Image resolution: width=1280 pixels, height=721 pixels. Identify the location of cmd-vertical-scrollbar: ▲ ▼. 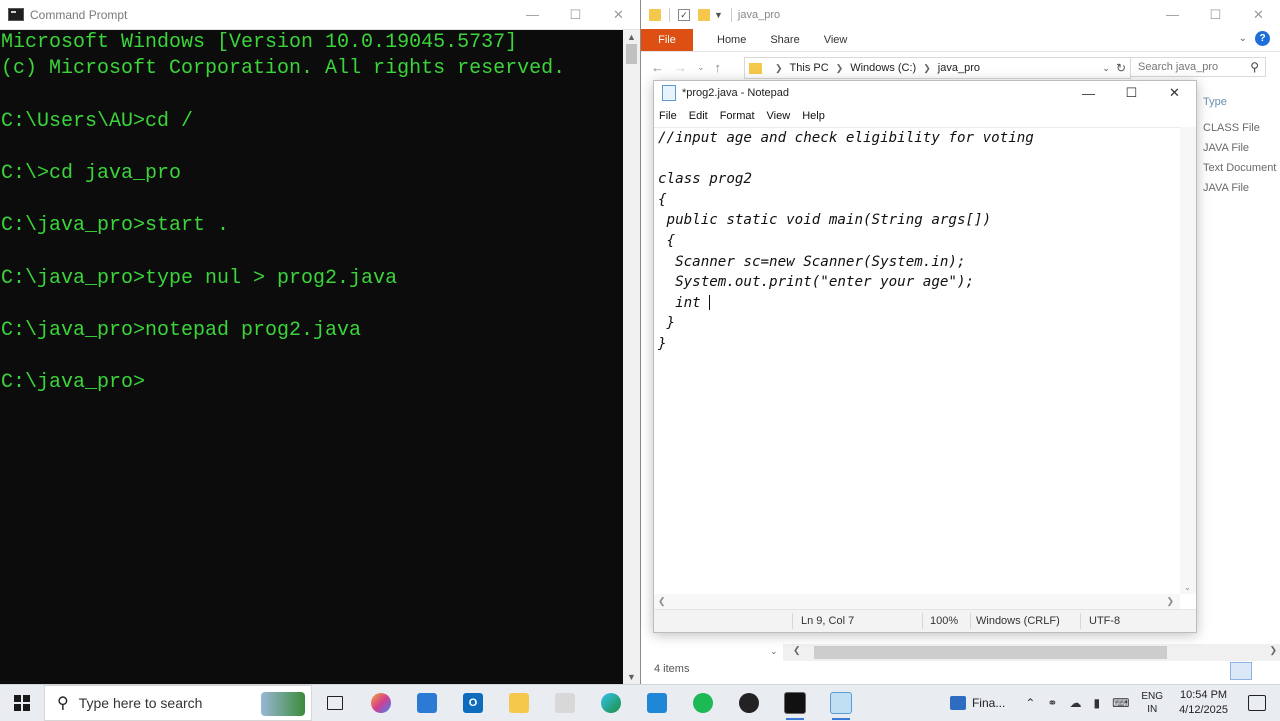
(631, 357).